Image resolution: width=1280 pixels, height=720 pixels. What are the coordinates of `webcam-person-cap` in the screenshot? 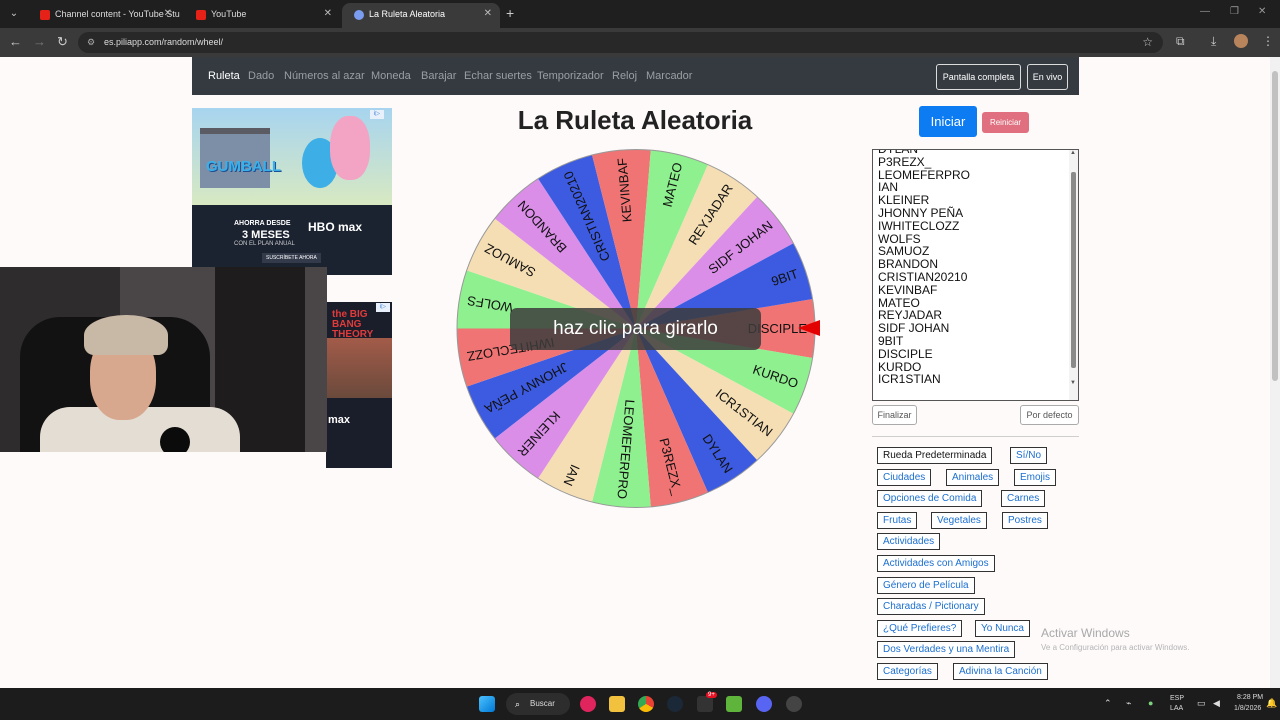 It's located at (126, 335).